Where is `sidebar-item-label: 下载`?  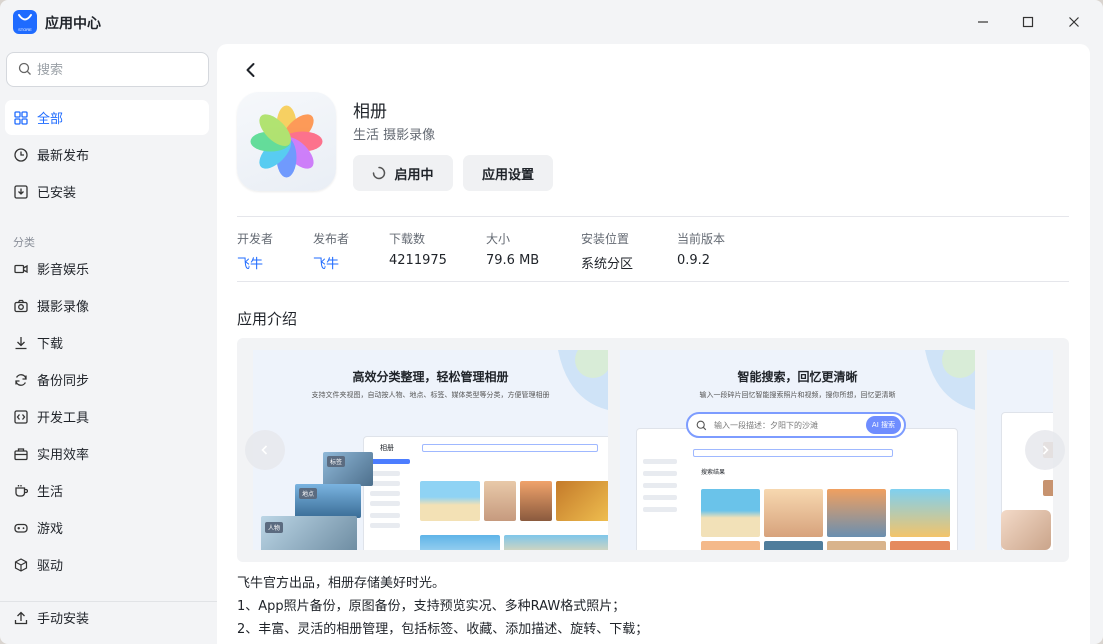
sidebar-item-label: 下载 is located at coordinates (50, 344).